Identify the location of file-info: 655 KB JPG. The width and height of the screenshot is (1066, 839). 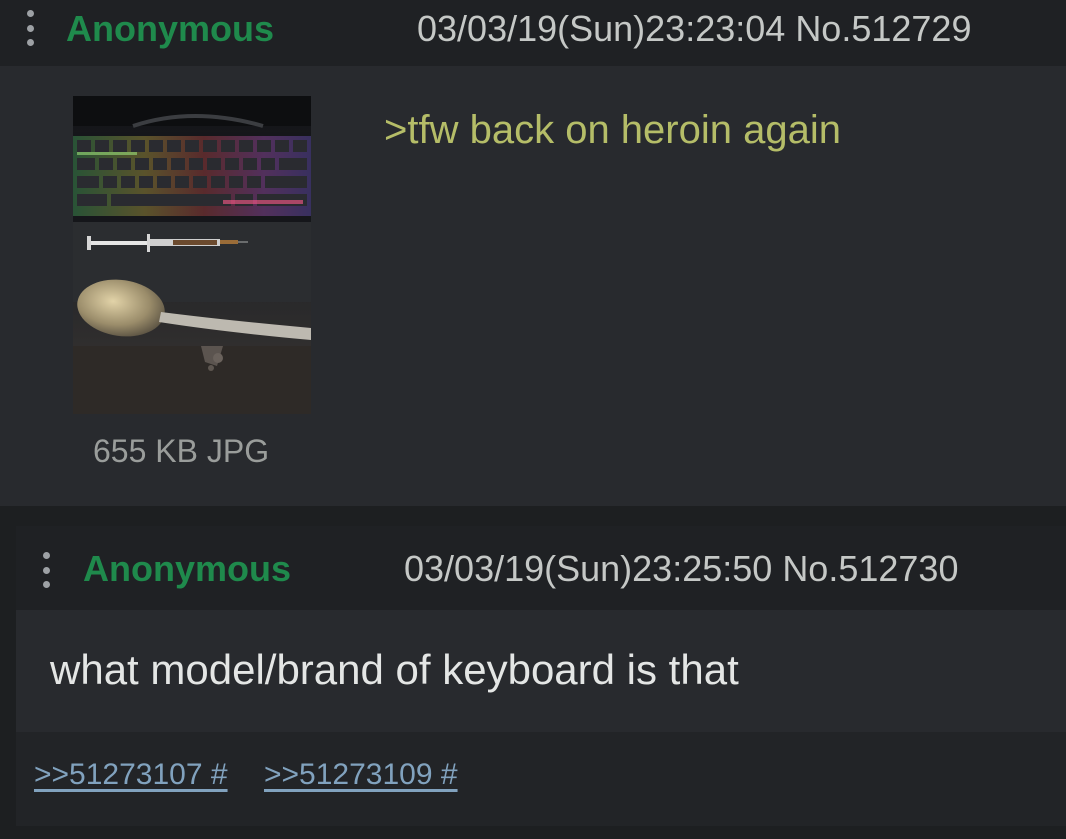
(181, 451).